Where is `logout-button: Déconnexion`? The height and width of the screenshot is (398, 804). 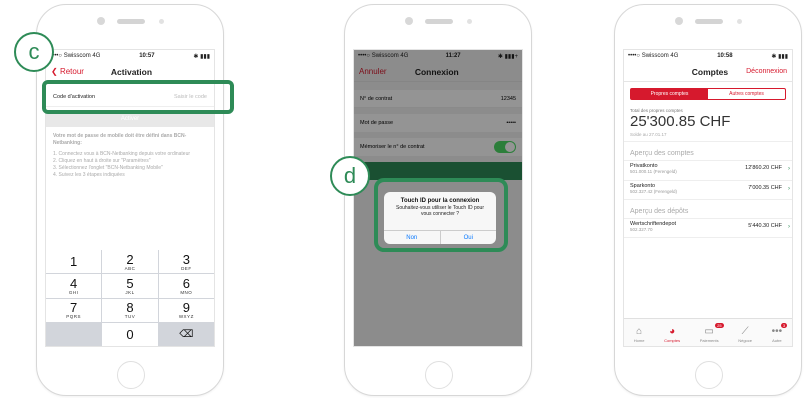 logout-button: Déconnexion is located at coordinates (766, 71).